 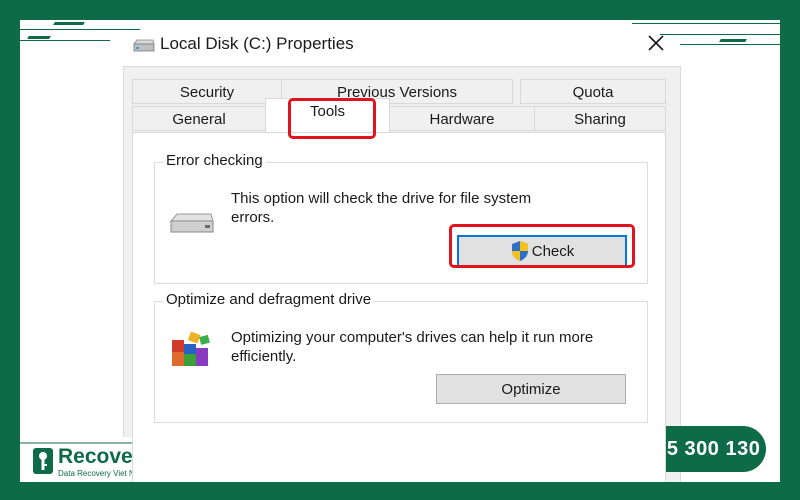 I want to click on check-button-highlight, so click(x=542, y=246).